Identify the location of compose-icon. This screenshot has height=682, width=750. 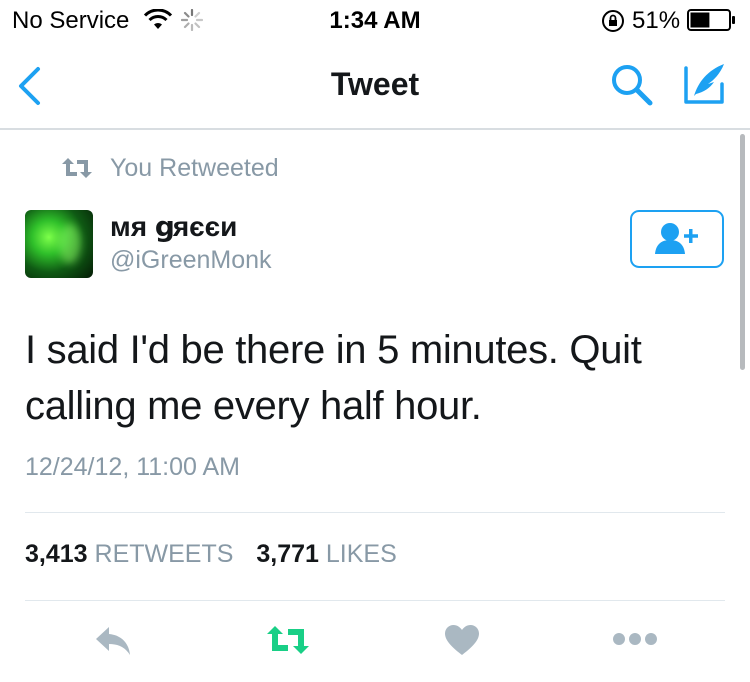
(704, 84).